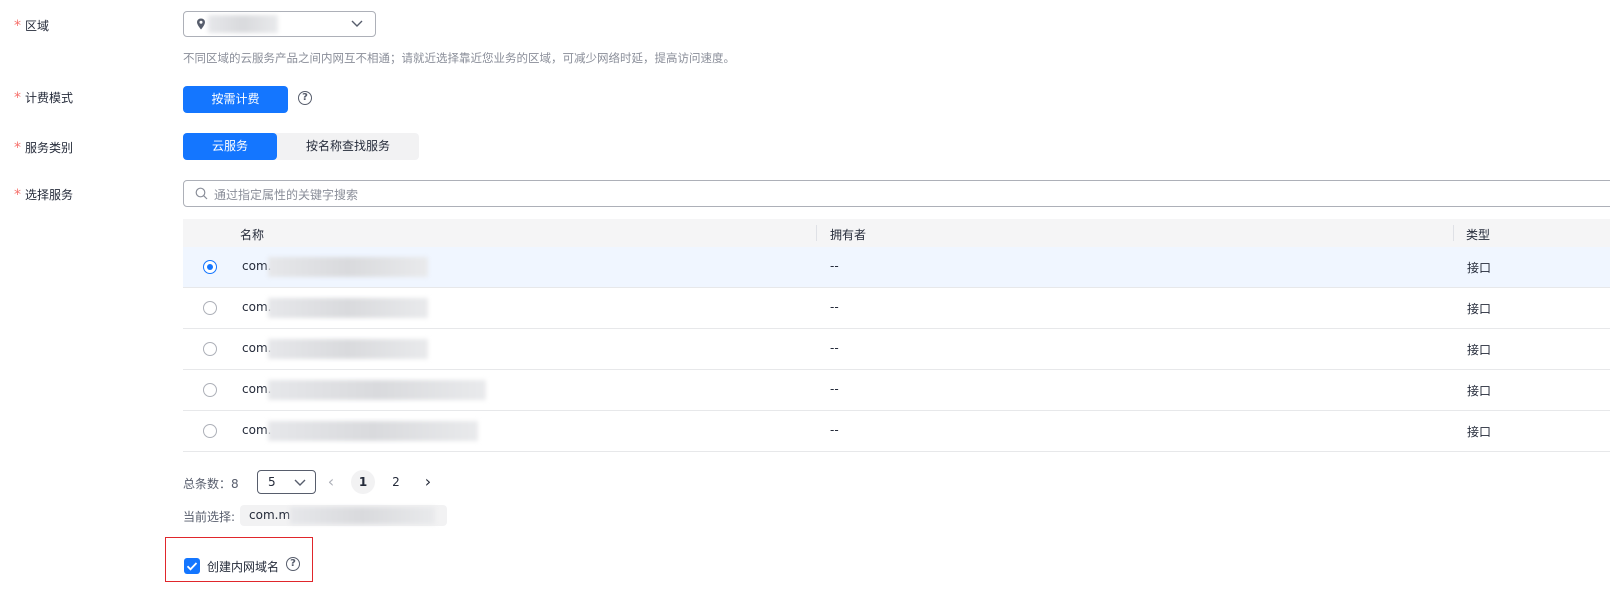 The width and height of the screenshot is (1610, 598). What do you see at coordinates (243, 567) in the screenshot?
I see `create-private-dns-label: 创建内网域名` at bounding box center [243, 567].